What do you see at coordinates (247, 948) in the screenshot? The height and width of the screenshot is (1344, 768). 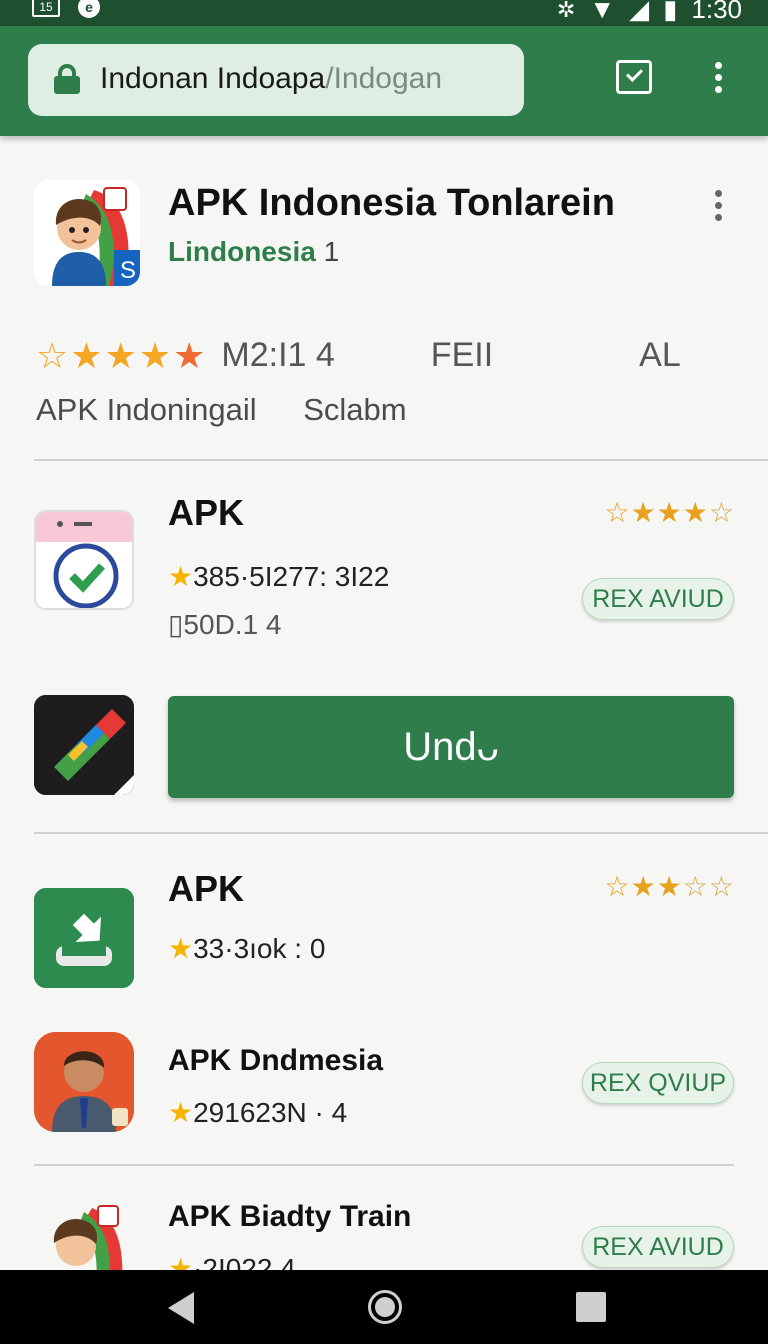 I see `app-downloads: ★33·3ıok : 0` at bounding box center [247, 948].